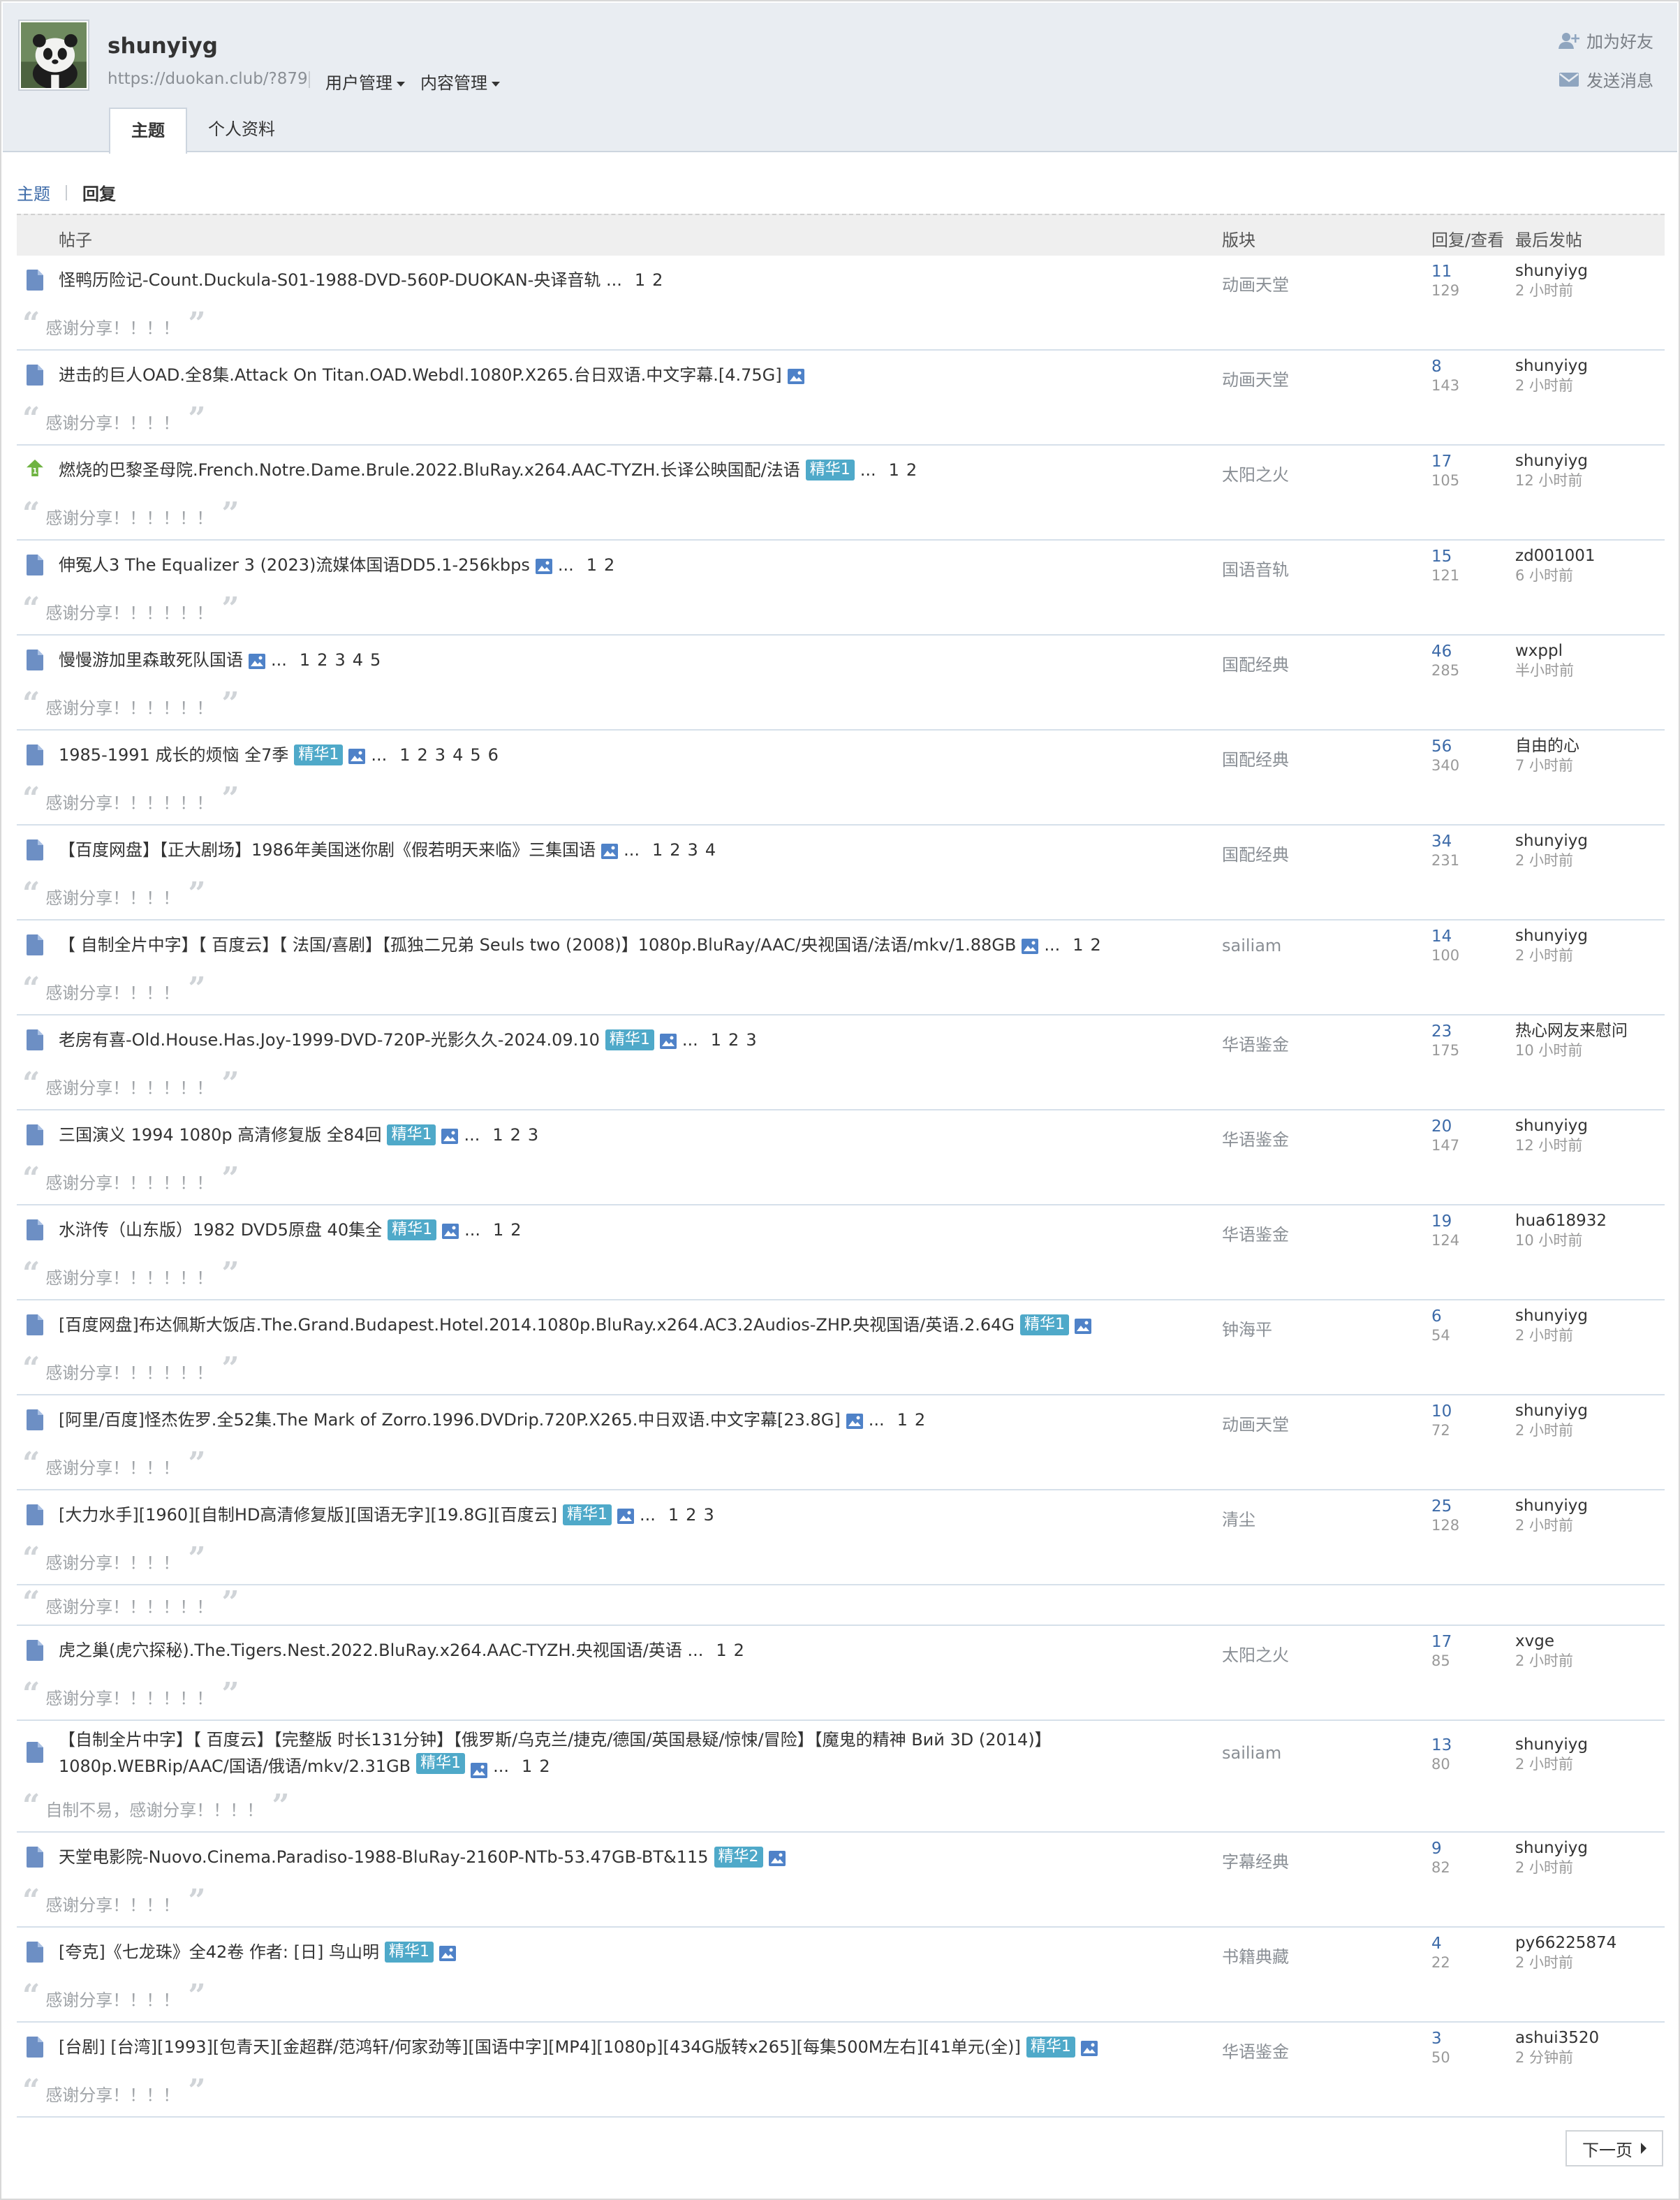 The image size is (1680, 2200). Describe the element at coordinates (1437, 1849) in the screenshot. I see `reply-count: 9` at that location.